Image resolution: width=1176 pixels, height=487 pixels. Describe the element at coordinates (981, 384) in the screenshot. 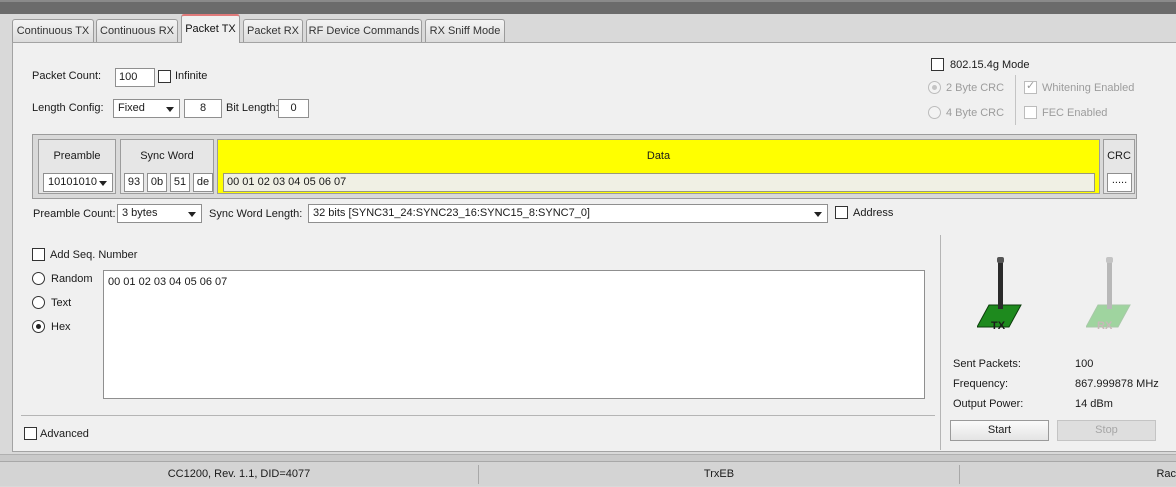

I see `frequency-label: Frequency:` at that location.